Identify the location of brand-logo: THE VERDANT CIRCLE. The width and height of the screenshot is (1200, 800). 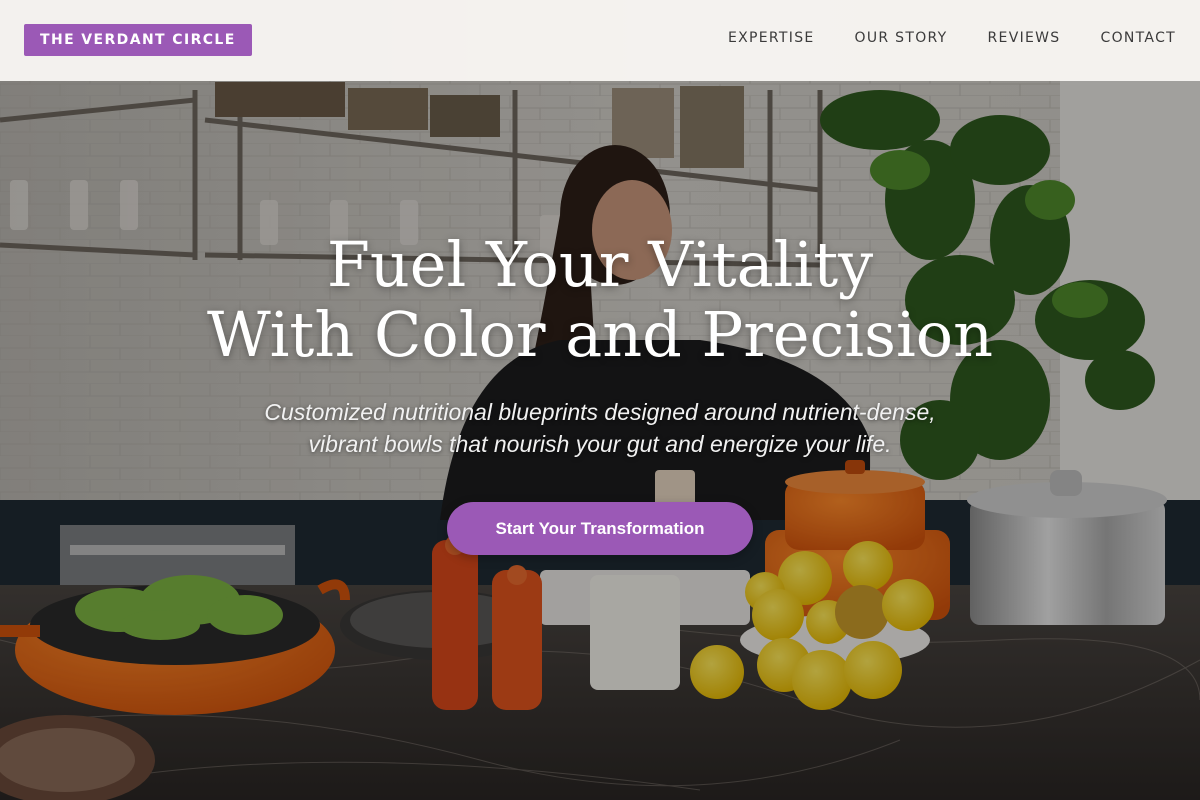
(138, 40).